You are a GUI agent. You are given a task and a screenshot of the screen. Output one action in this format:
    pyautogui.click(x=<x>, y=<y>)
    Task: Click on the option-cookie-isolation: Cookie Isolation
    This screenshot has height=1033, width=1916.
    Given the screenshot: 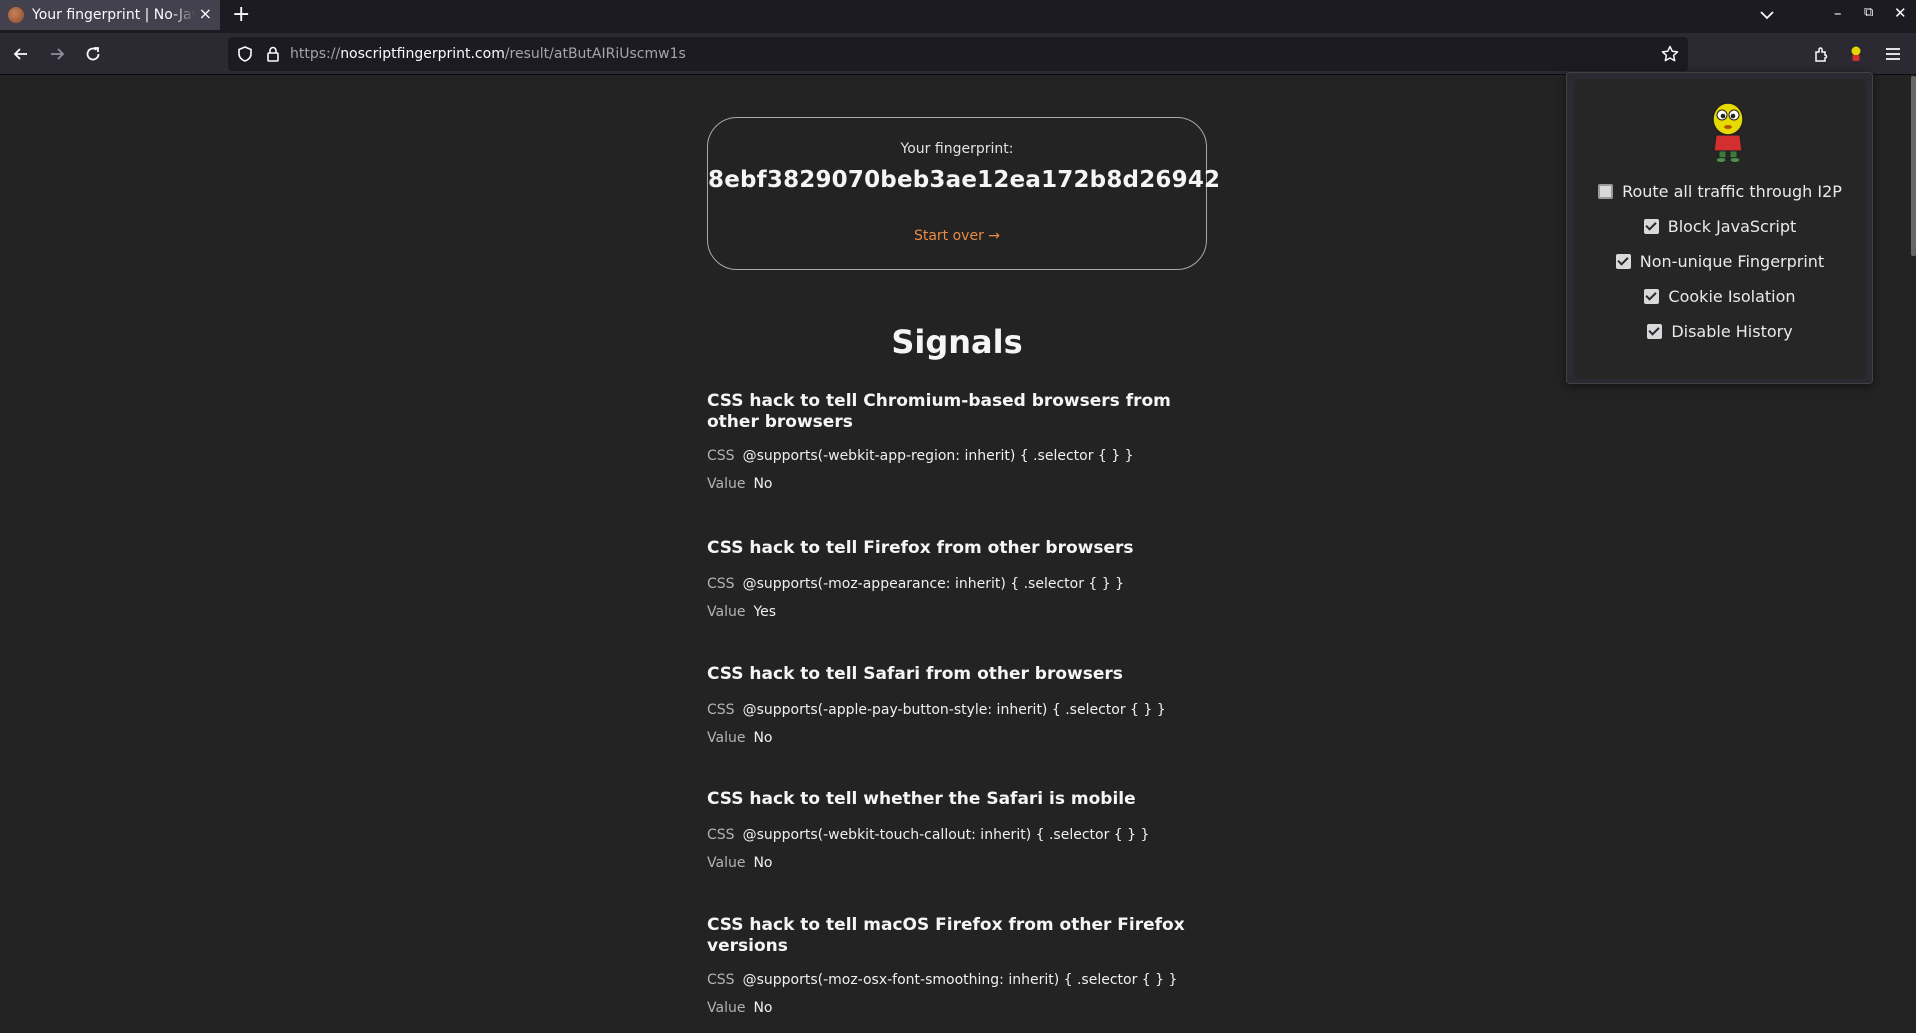 What is the action you would take?
    pyautogui.click(x=1720, y=296)
    